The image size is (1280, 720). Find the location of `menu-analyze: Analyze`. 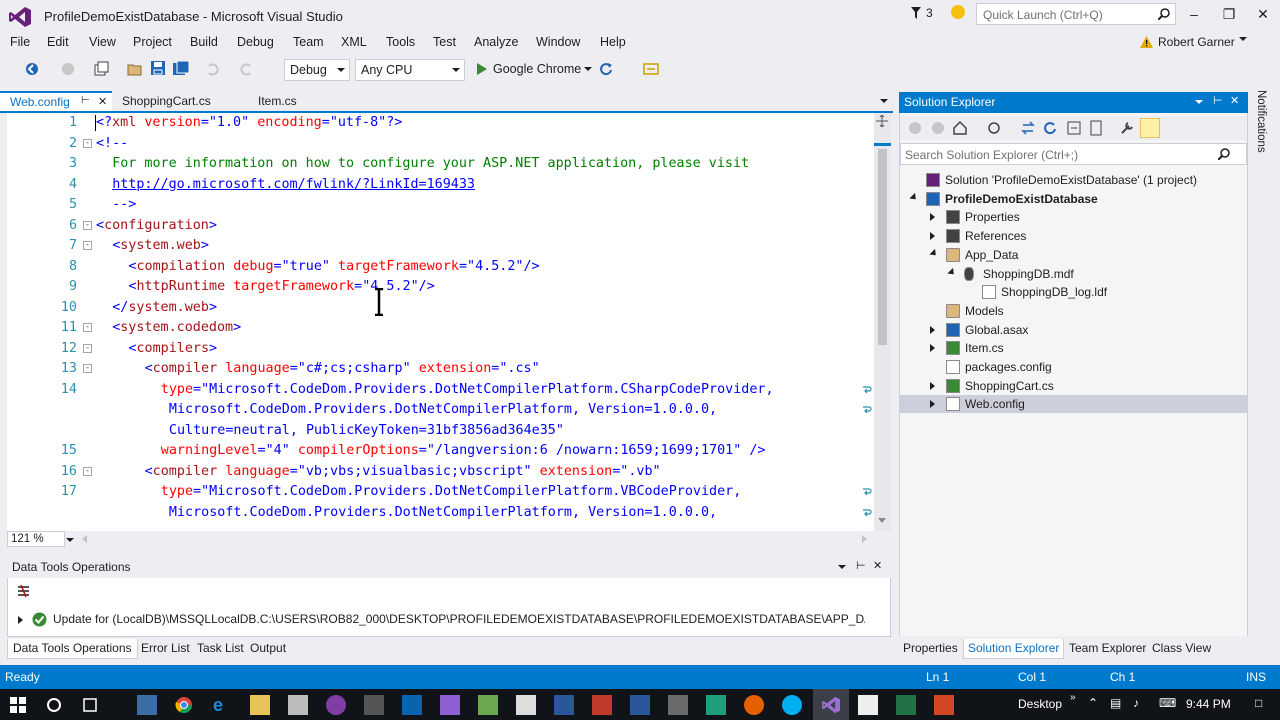

menu-analyze: Analyze is located at coordinates (496, 42).